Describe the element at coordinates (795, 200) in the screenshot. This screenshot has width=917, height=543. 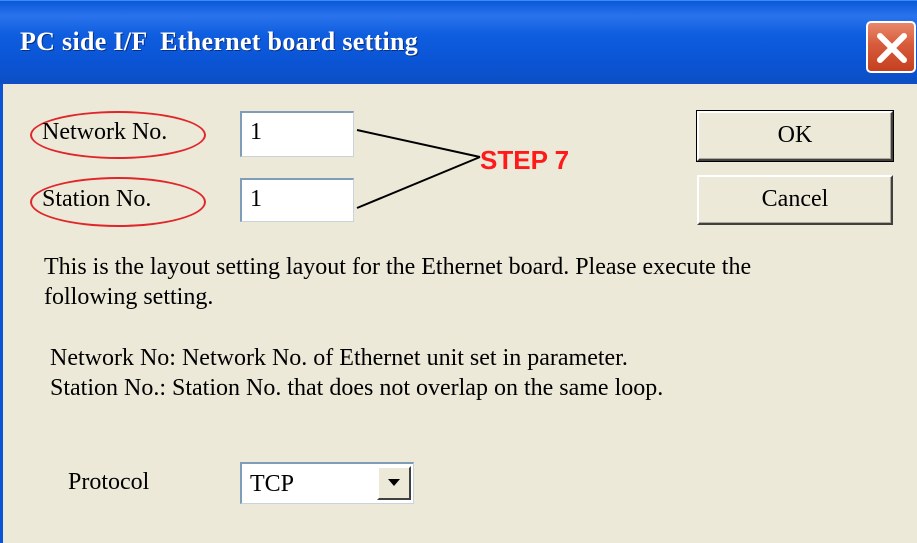
I see `cancel-button: Cancel` at that location.